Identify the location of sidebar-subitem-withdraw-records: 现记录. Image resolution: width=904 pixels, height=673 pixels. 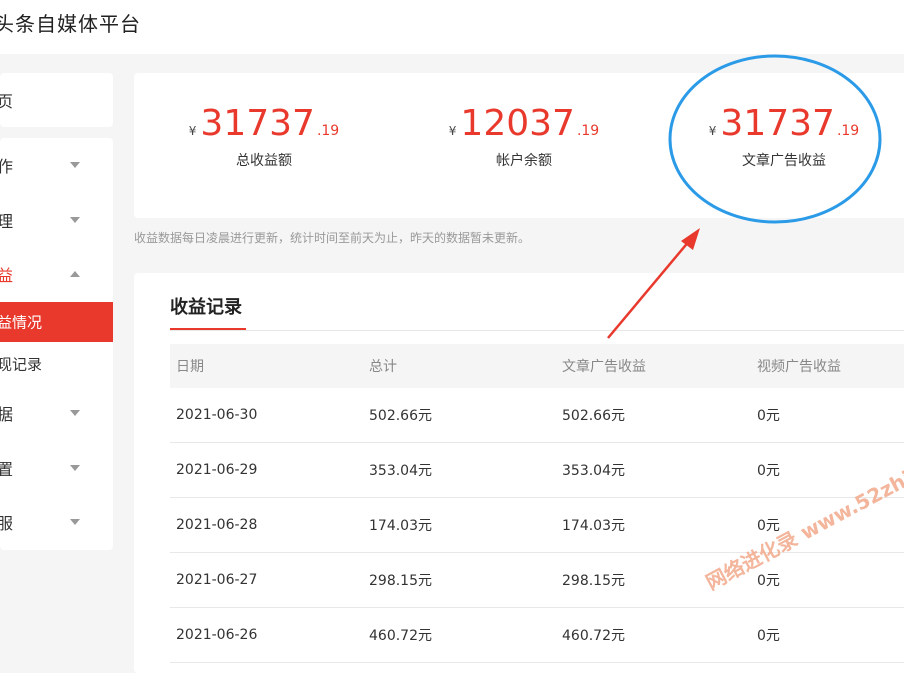
(56, 364).